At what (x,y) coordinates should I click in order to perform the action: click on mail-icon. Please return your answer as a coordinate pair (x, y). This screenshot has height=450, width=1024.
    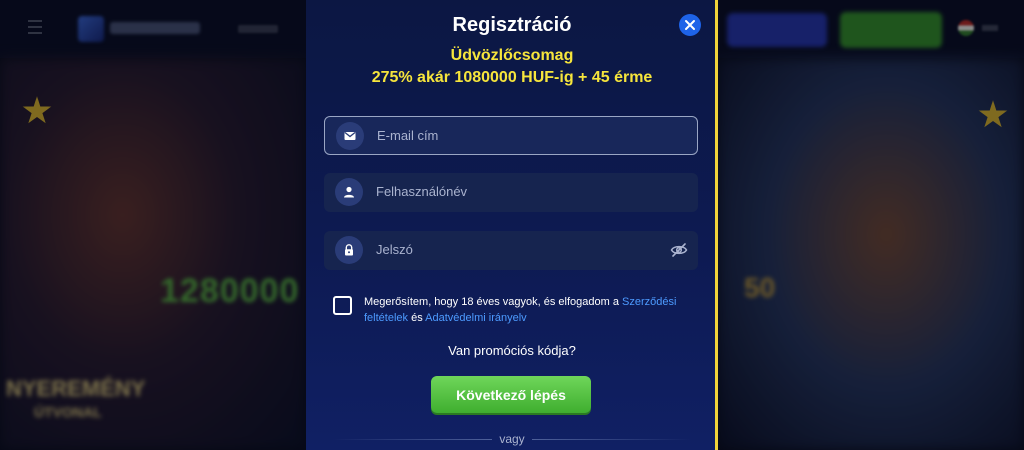
    Looking at the image, I should click on (350, 136).